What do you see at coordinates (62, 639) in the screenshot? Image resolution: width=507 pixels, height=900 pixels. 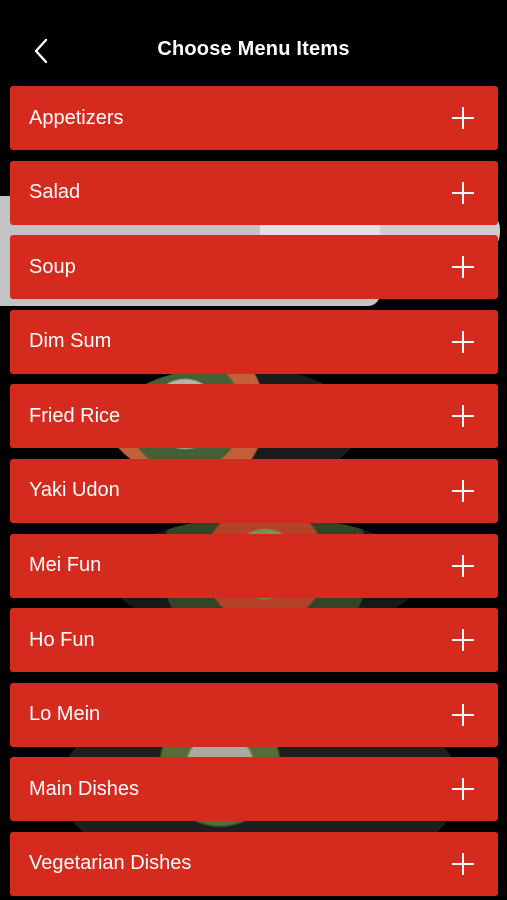 I see `menu-item-label: Ho Fun` at bounding box center [62, 639].